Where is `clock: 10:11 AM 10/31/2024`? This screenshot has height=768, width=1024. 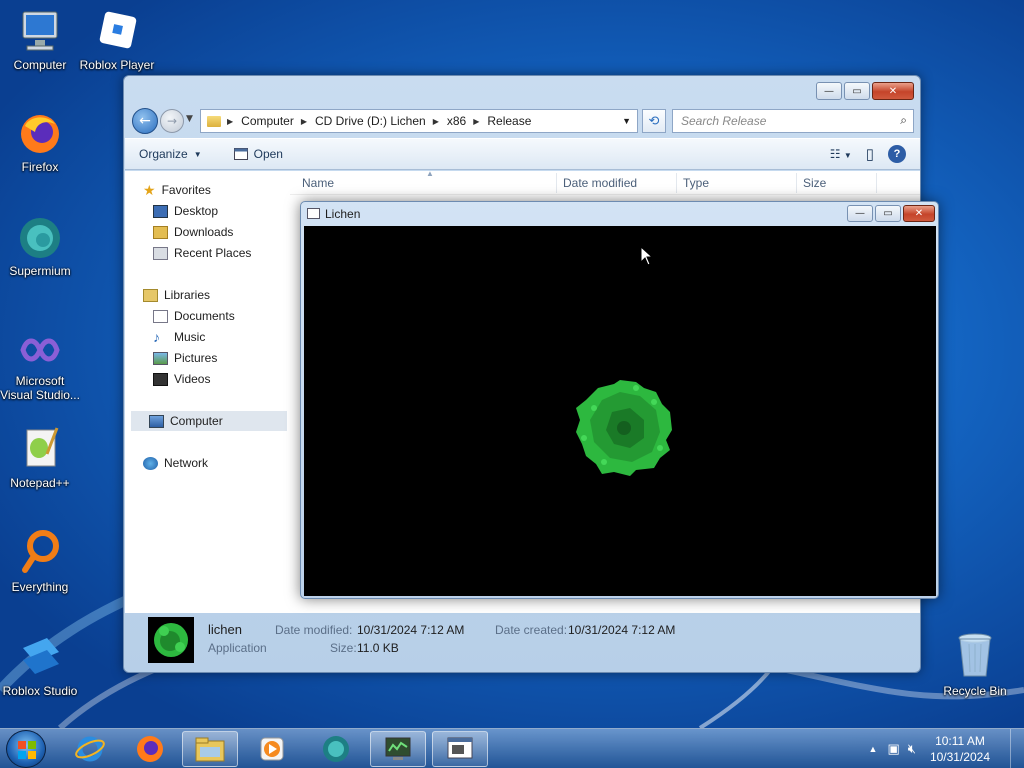 clock: 10:11 AM 10/31/2024 is located at coordinates (960, 749).